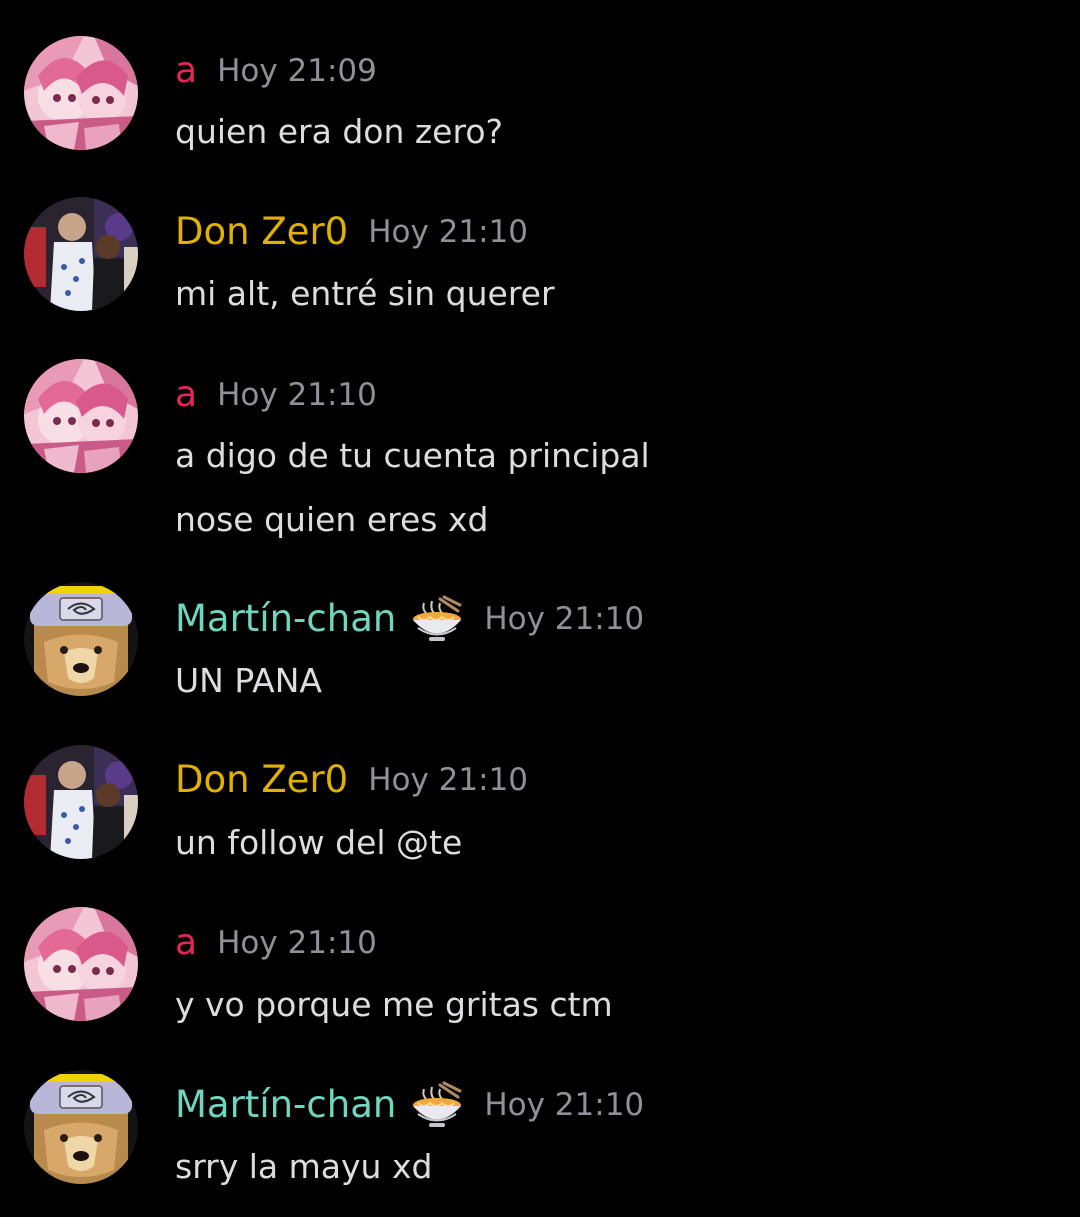 This screenshot has width=1080, height=1217. What do you see at coordinates (332, 519) in the screenshot?
I see `message-text: nose quien eres xd` at bounding box center [332, 519].